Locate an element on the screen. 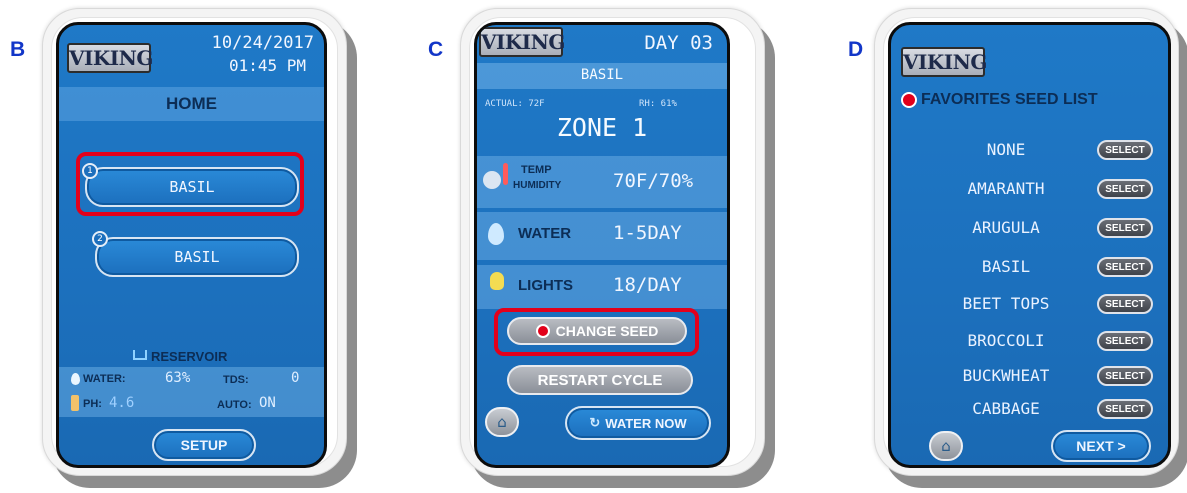 This screenshot has height=493, width=1187. temp-label: TEMP is located at coordinates (536, 170).